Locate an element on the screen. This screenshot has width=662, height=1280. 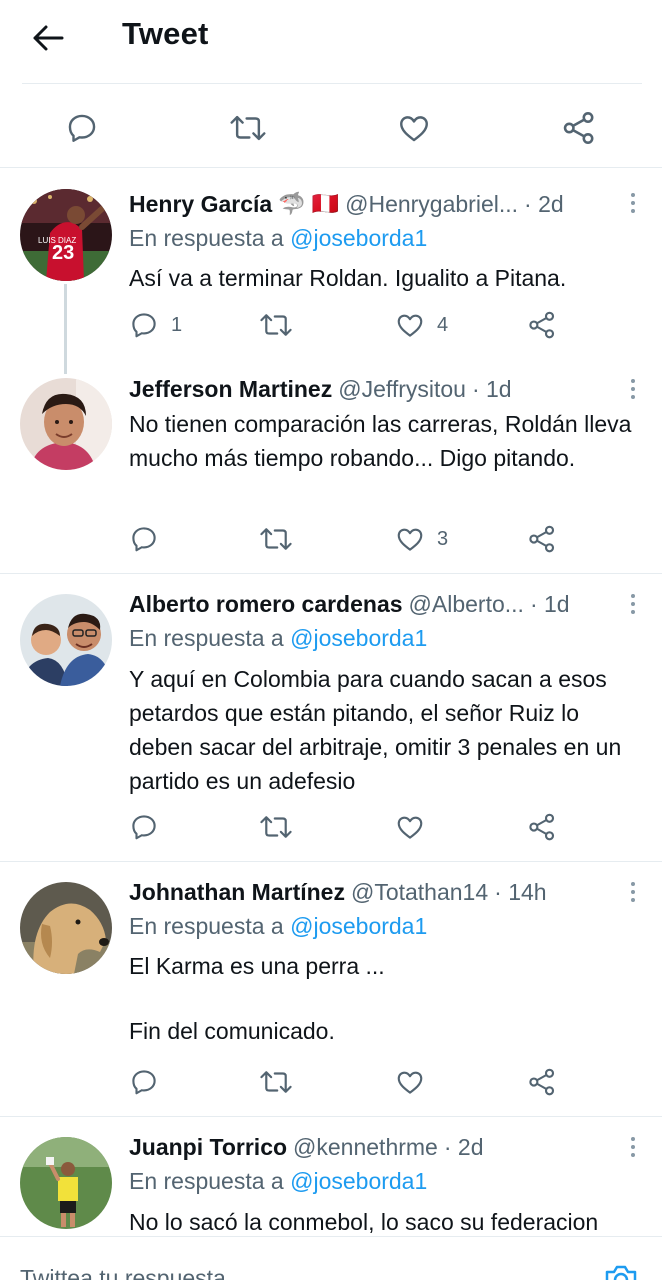
tweet-header: Jefferson Martinez @Jeffrysitou · 1d is located at coordinates (375, 389).